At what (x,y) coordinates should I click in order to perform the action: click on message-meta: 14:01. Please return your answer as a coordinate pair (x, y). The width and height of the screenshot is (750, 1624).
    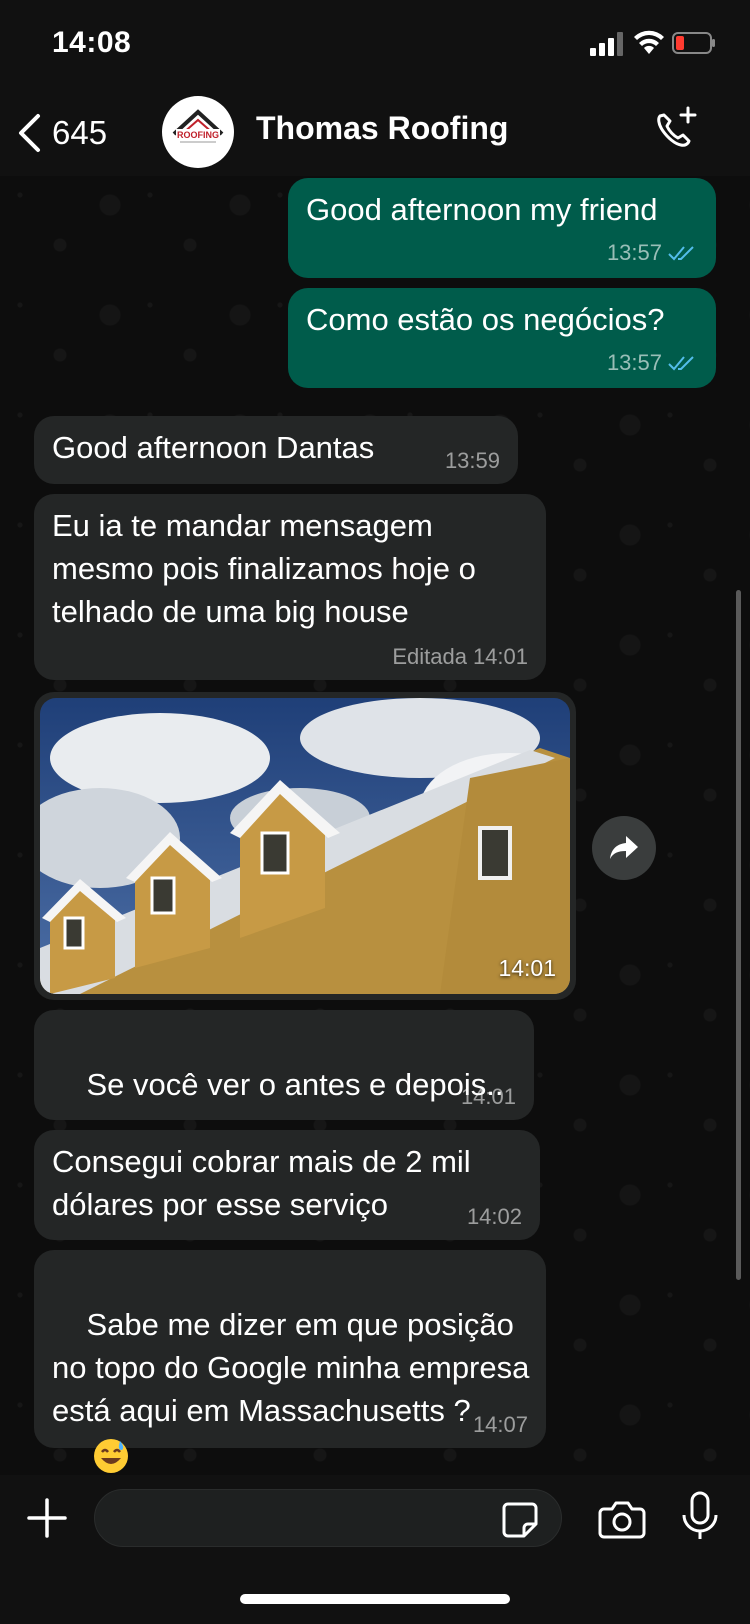
    Looking at the image, I should click on (488, 1097).